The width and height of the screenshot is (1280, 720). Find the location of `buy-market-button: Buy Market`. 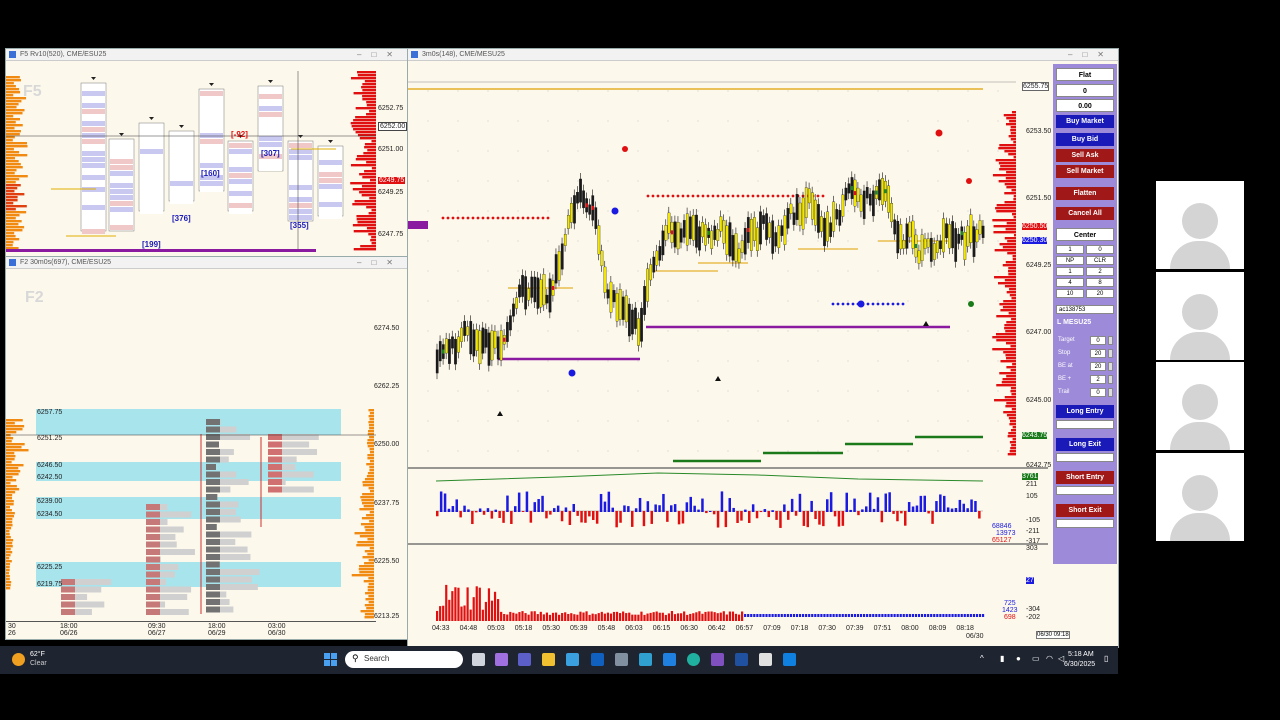

buy-market-button: Buy Market is located at coordinates (1085, 121).